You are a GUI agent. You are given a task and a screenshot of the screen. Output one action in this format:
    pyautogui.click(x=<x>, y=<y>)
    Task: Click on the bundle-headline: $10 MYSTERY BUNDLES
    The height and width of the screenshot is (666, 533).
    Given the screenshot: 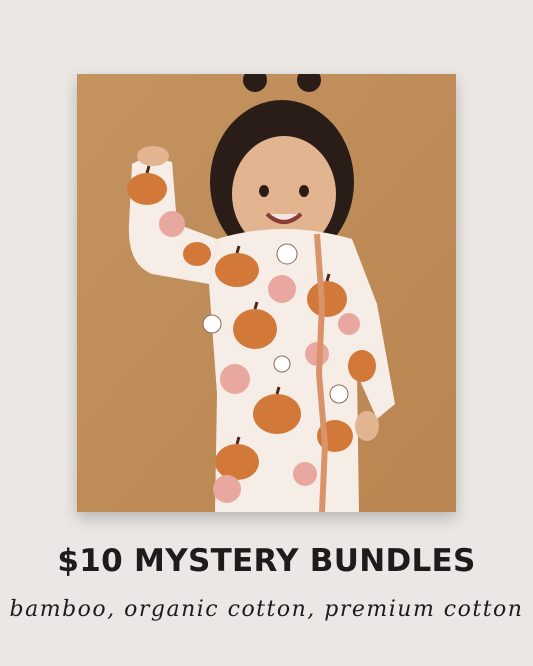 What is the action you would take?
    pyautogui.click(x=266, y=561)
    